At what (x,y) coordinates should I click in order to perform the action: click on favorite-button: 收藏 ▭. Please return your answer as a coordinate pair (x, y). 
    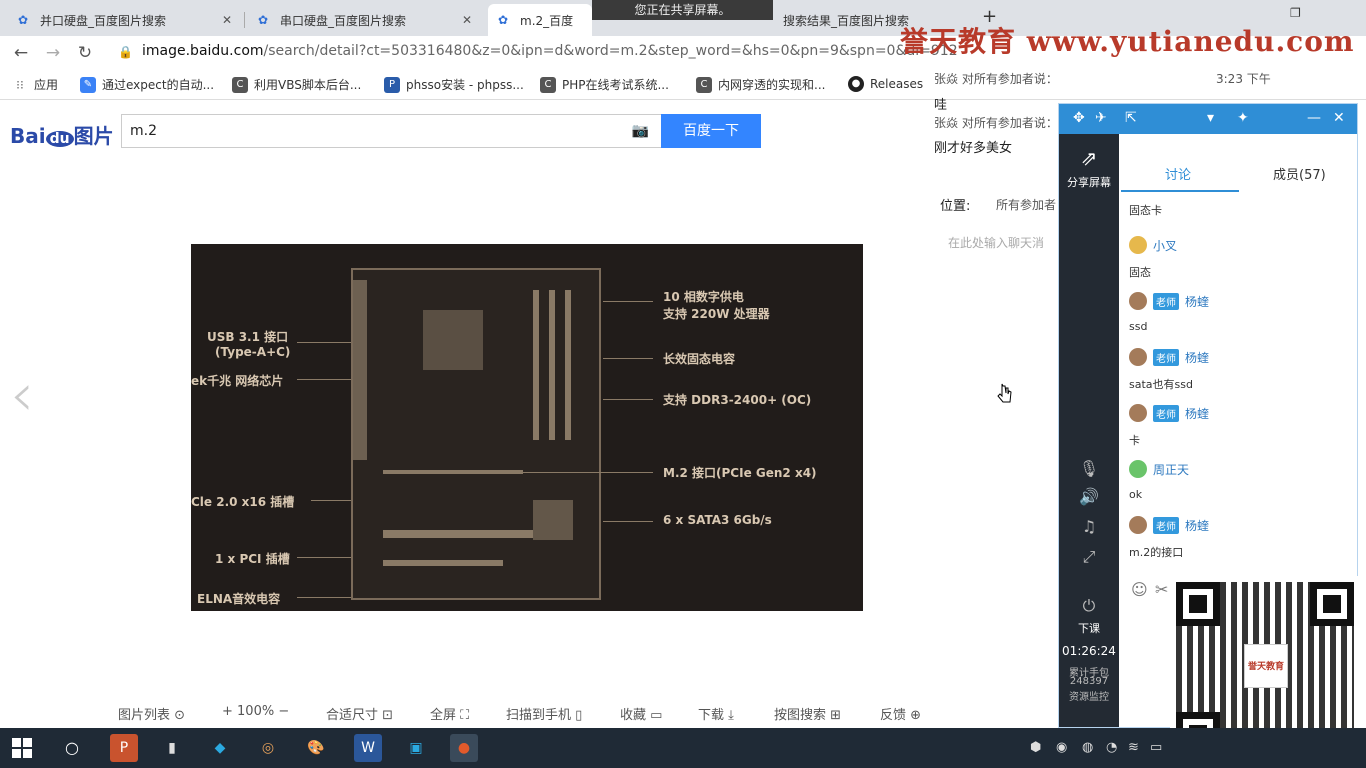
    Looking at the image, I should click on (641, 713).